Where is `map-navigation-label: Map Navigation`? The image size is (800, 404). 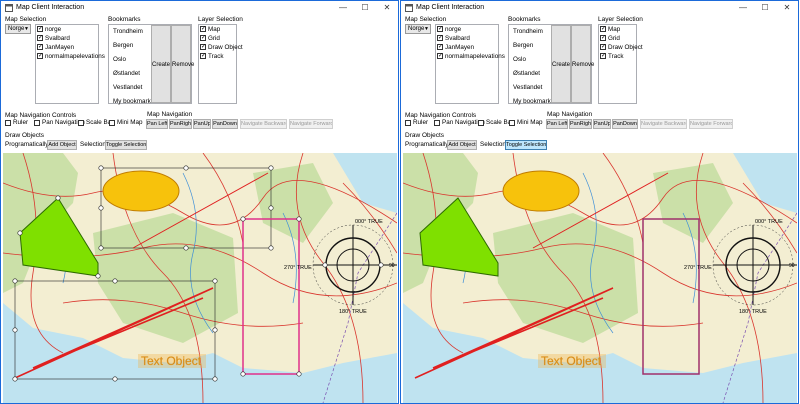
map-navigation-label: Map Navigation is located at coordinates (170, 114).